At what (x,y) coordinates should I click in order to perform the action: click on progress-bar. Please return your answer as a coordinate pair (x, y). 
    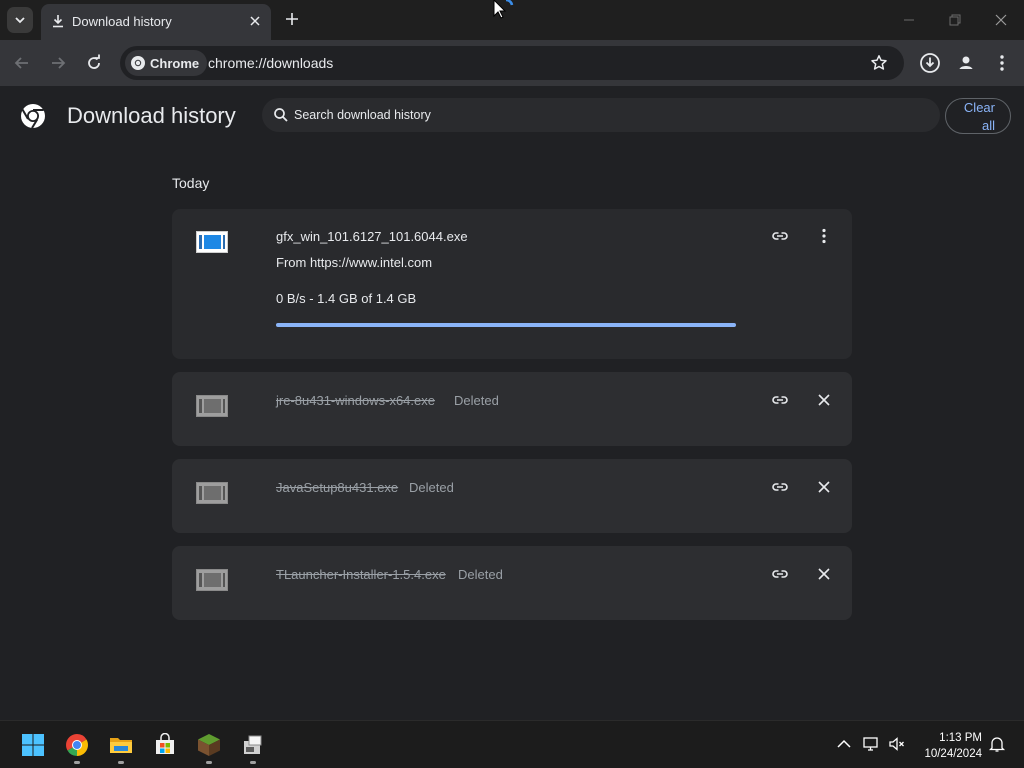
    Looking at the image, I should click on (506, 325).